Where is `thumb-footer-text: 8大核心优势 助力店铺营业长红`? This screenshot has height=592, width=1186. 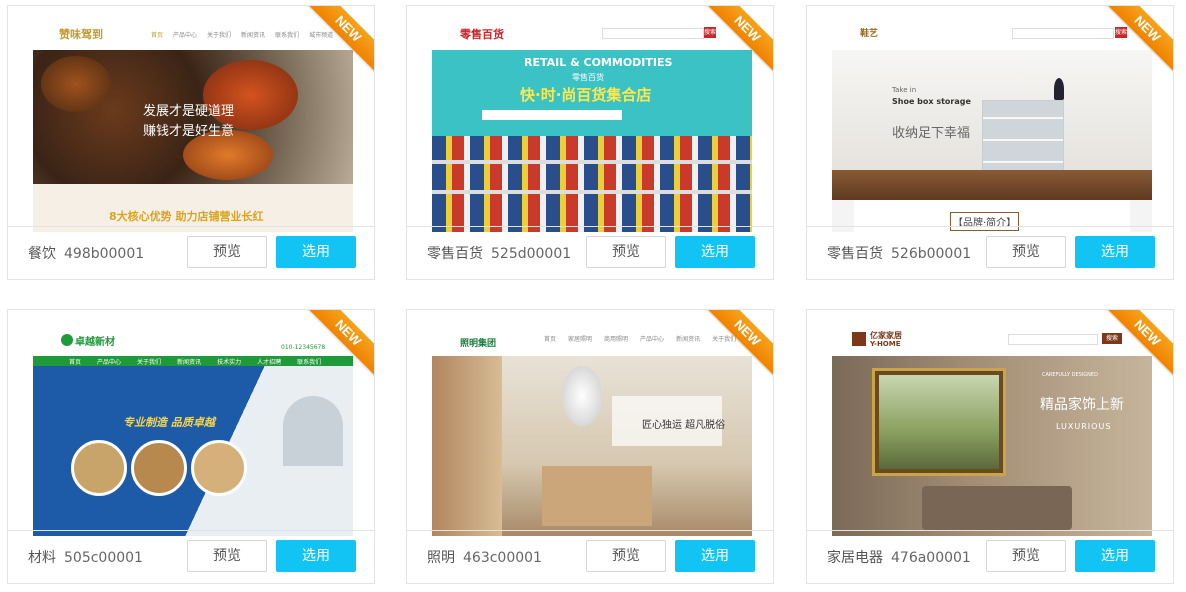 thumb-footer-text: 8大核心优势 助力店铺营业长红 is located at coordinates (186, 216).